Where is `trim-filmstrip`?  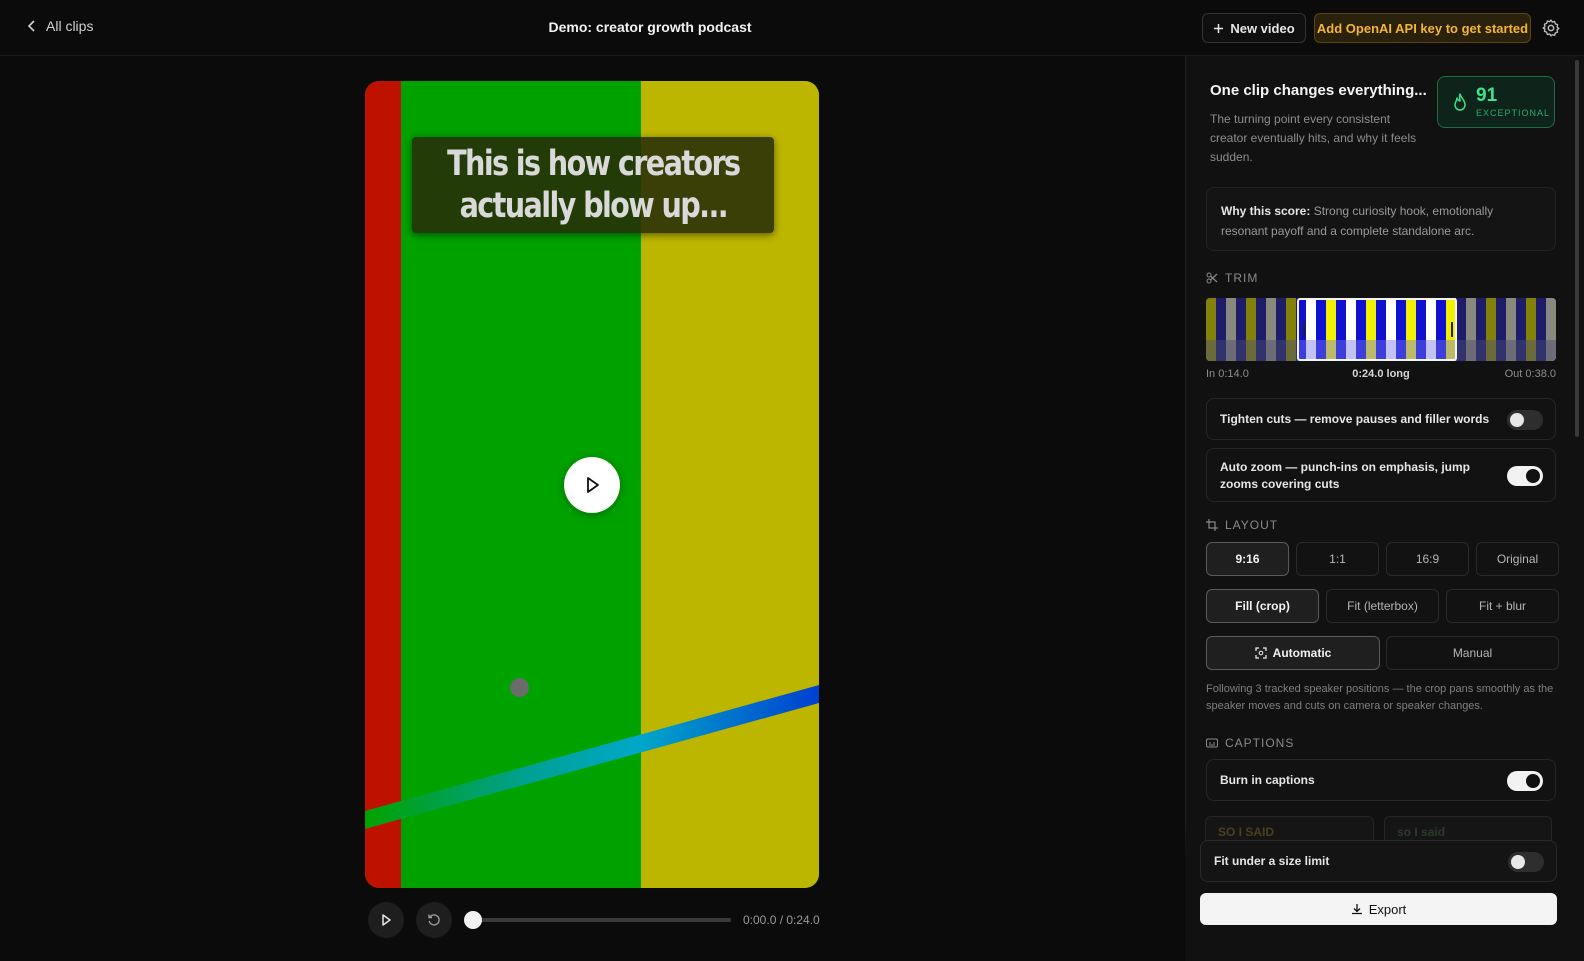
trim-filmstrip is located at coordinates (1381, 329).